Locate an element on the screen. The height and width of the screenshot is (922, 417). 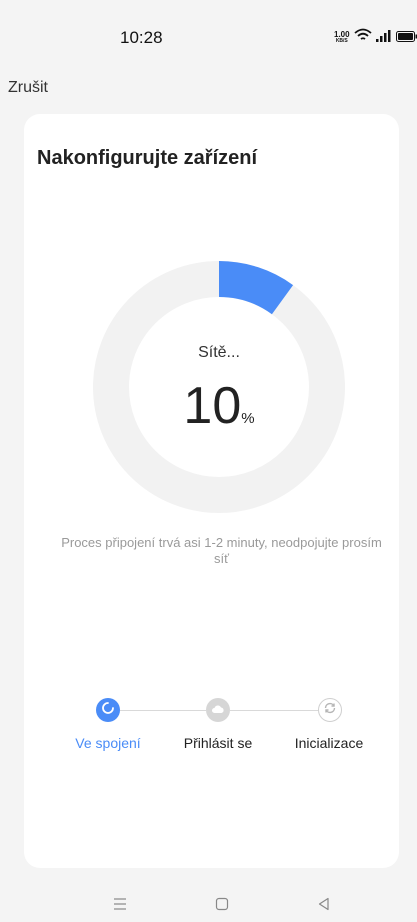
net-speed-value: 1.00 is located at coordinates (342, 34).